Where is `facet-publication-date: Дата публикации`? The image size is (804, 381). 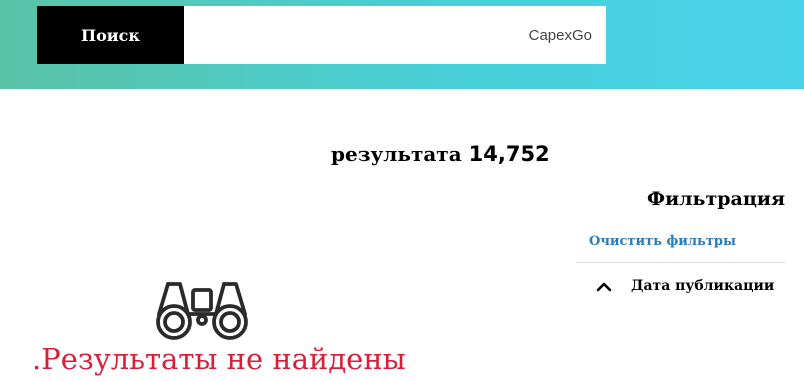
facet-publication-date: Дата публикации is located at coordinates (690, 286).